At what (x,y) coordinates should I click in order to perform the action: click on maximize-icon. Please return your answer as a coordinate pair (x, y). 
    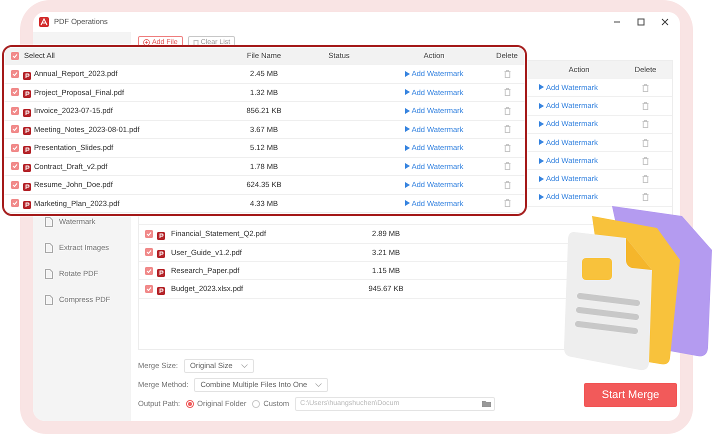
    Looking at the image, I should click on (641, 22).